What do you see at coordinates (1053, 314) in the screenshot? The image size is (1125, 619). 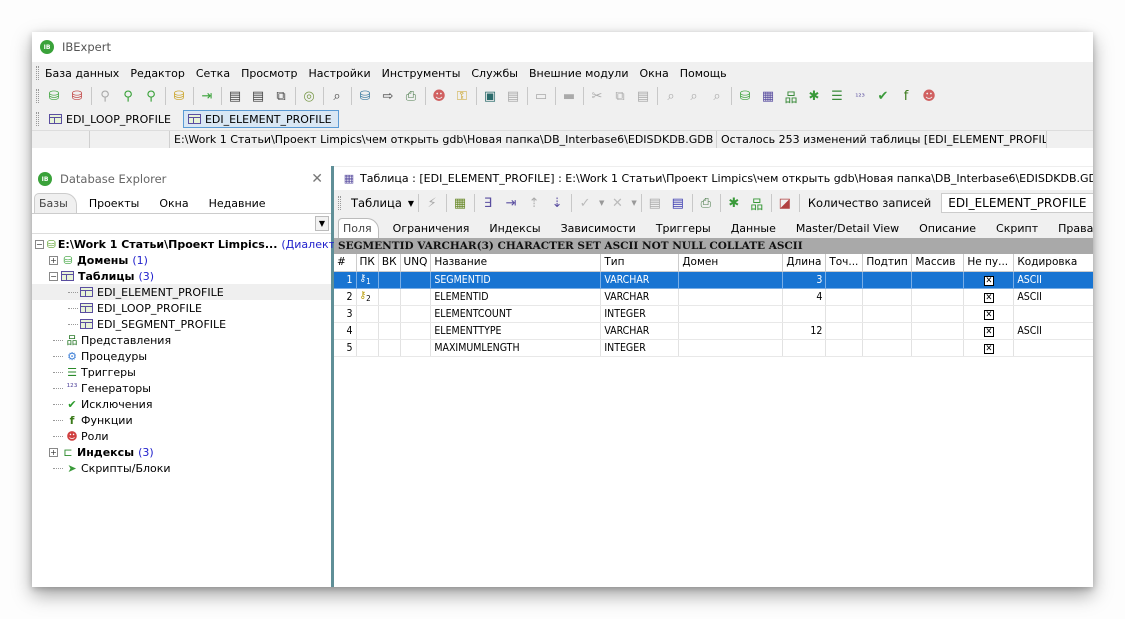 I see `cell-charset` at bounding box center [1053, 314].